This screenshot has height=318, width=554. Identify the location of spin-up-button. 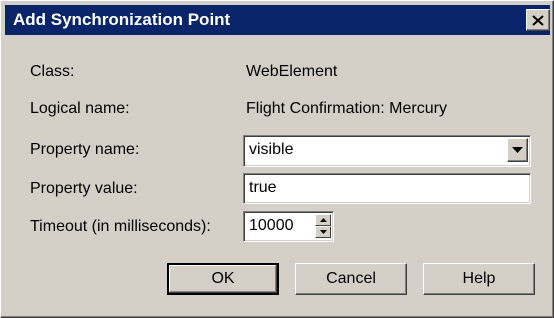
(323, 220).